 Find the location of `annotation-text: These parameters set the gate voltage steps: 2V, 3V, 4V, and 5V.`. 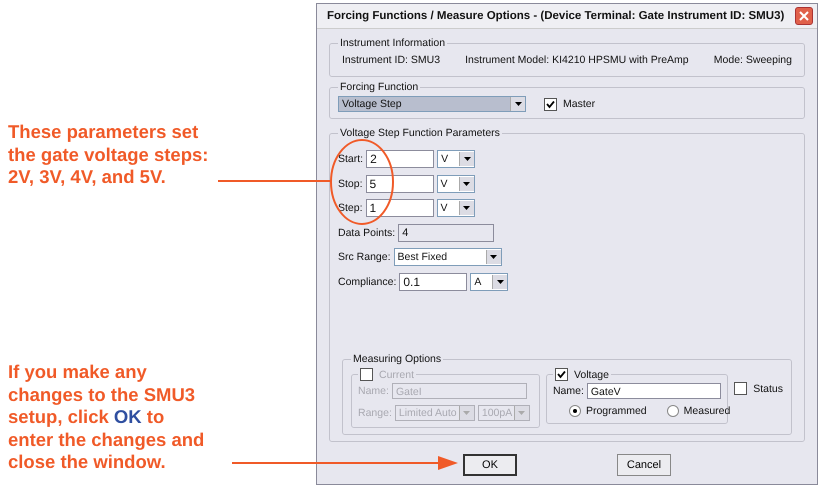

annotation-text: These parameters set the gate voltage steps: 2V, 3V, 4V, and 5V. is located at coordinates (108, 154).